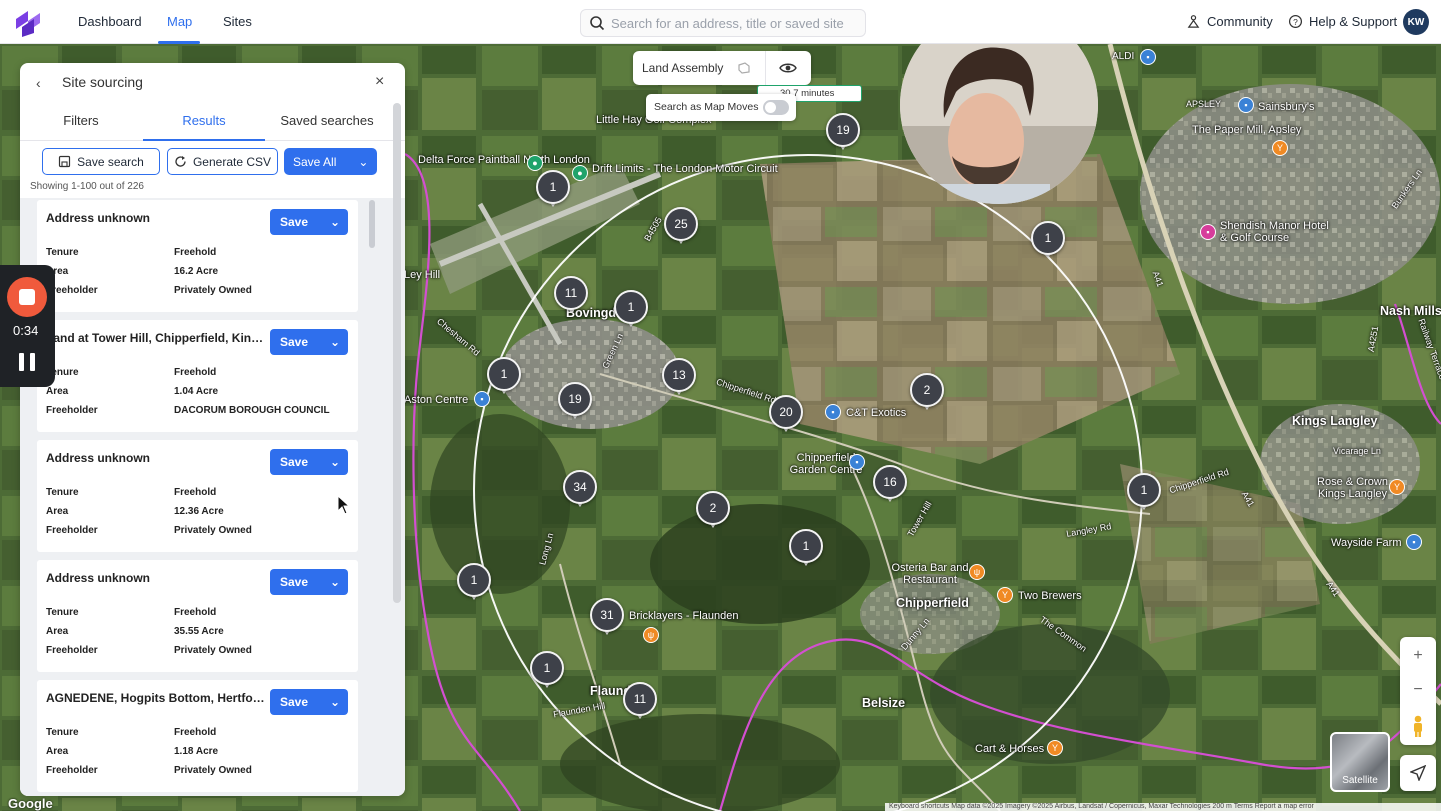 Image resolution: width=1441 pixels, height=811 pixels. What do you see at coordinates (736, 23) in the screenshot?
I see `search-input` at bounding box center [736, 23].